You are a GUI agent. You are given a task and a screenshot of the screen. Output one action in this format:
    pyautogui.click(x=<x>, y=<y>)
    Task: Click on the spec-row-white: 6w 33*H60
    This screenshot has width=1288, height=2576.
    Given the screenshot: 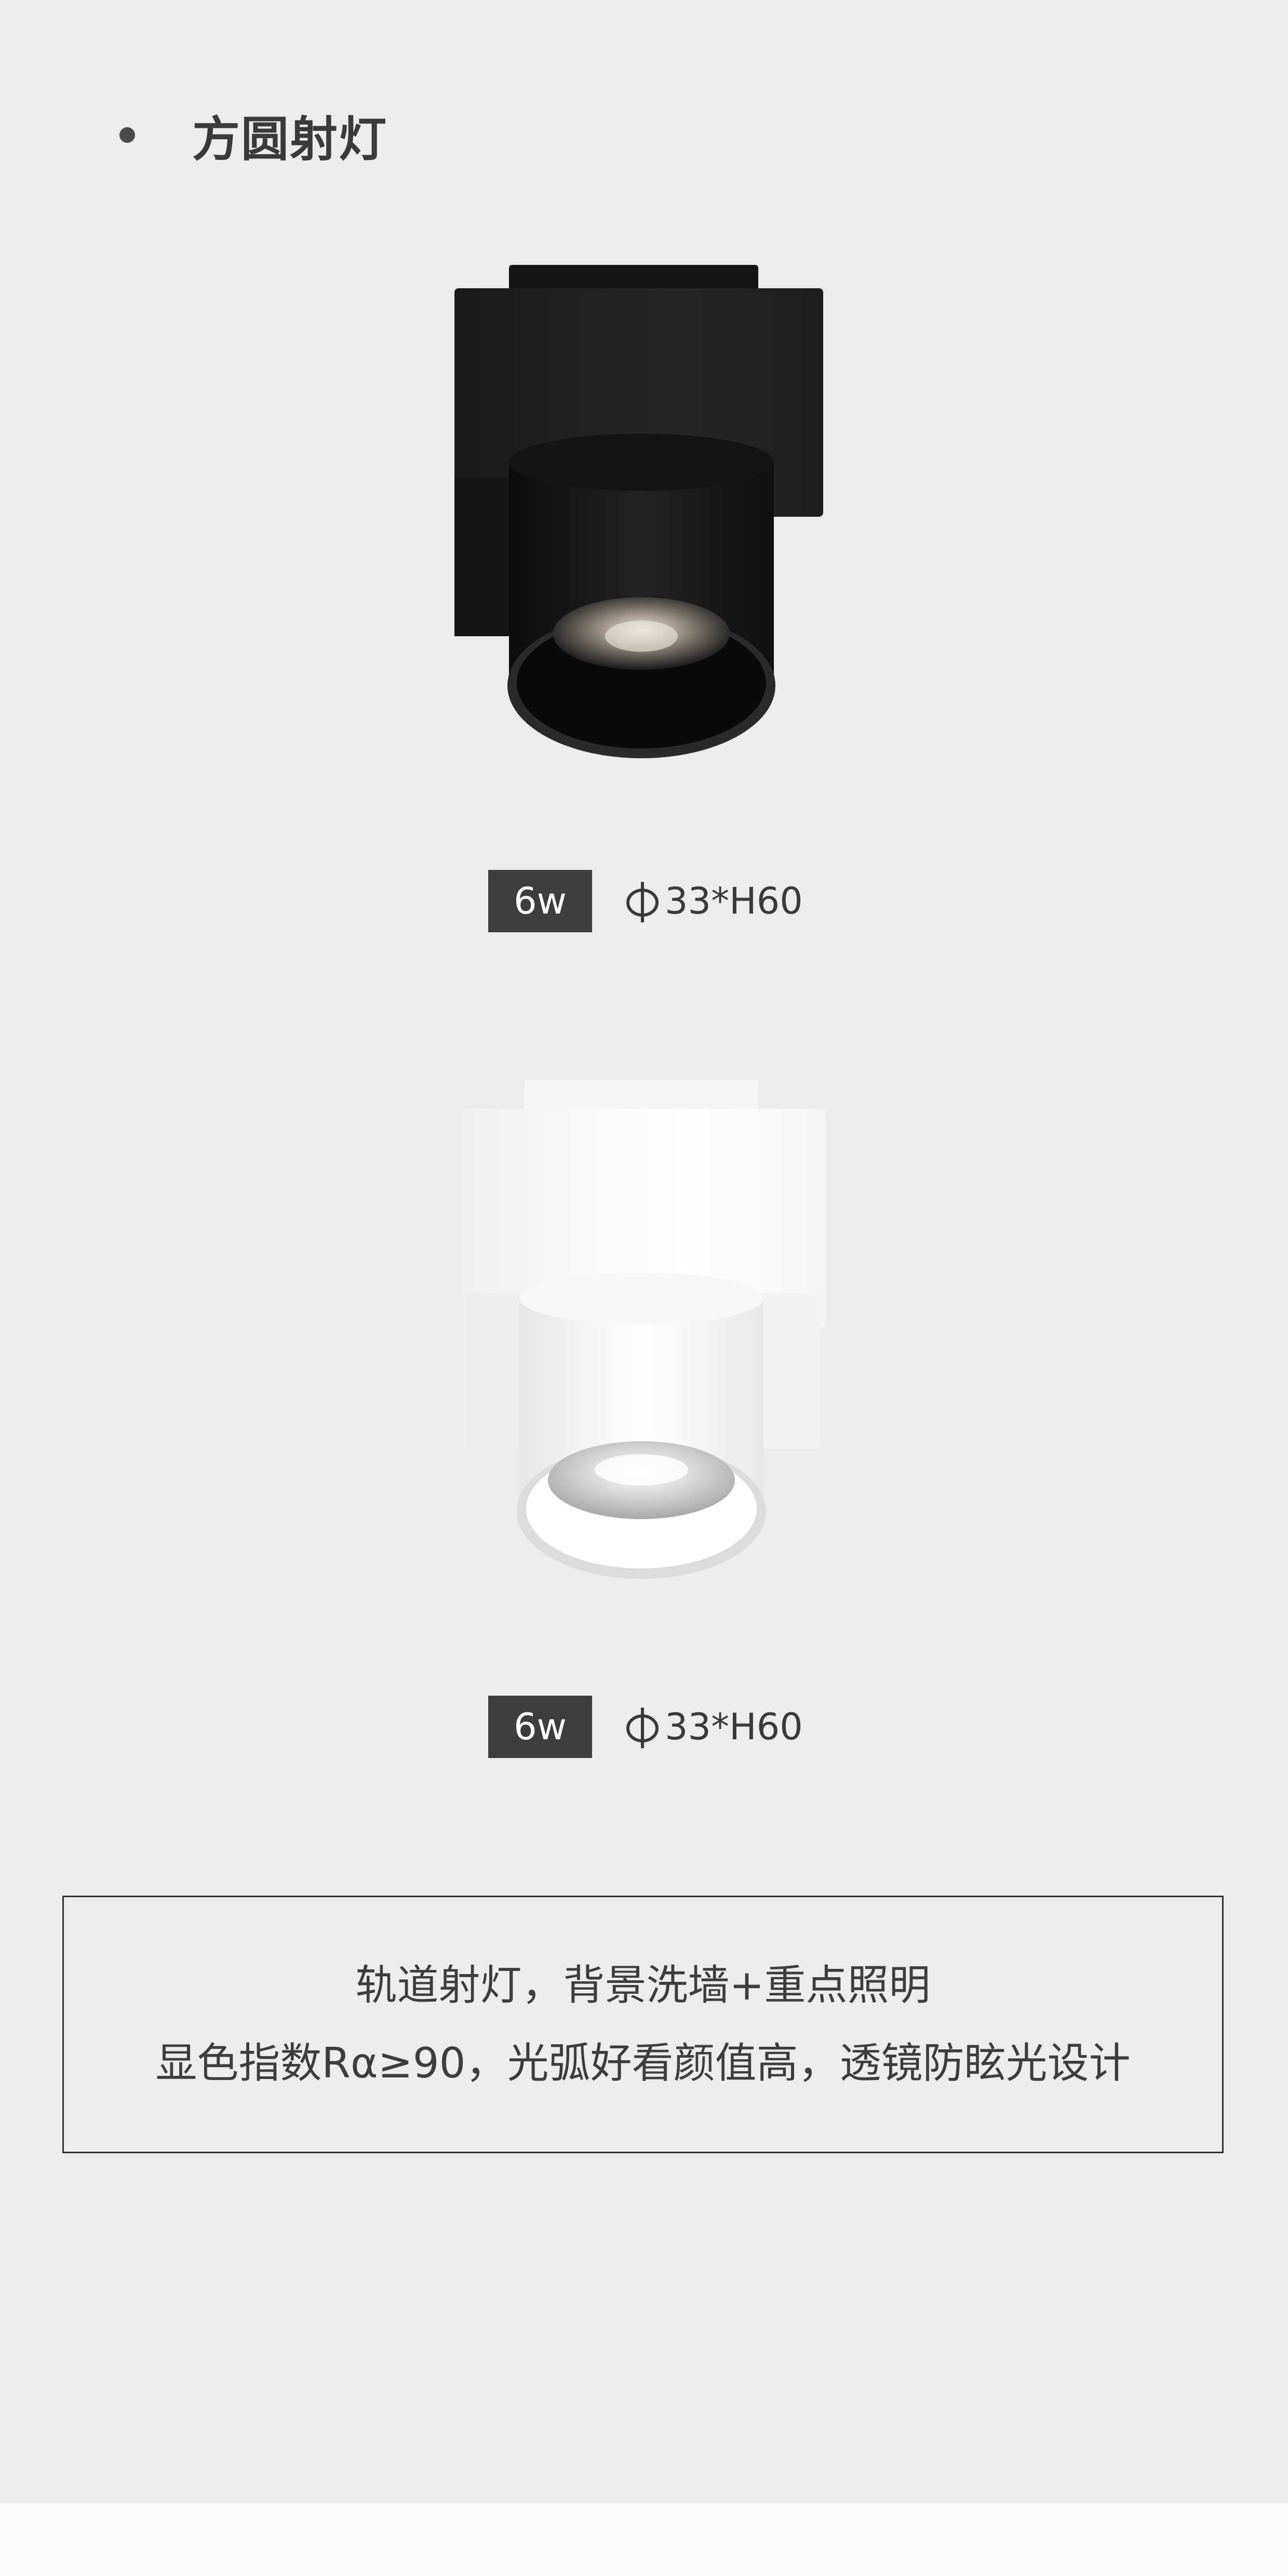 What is the action you would take?
    pyautogui.click(x=646, y=1727)
    